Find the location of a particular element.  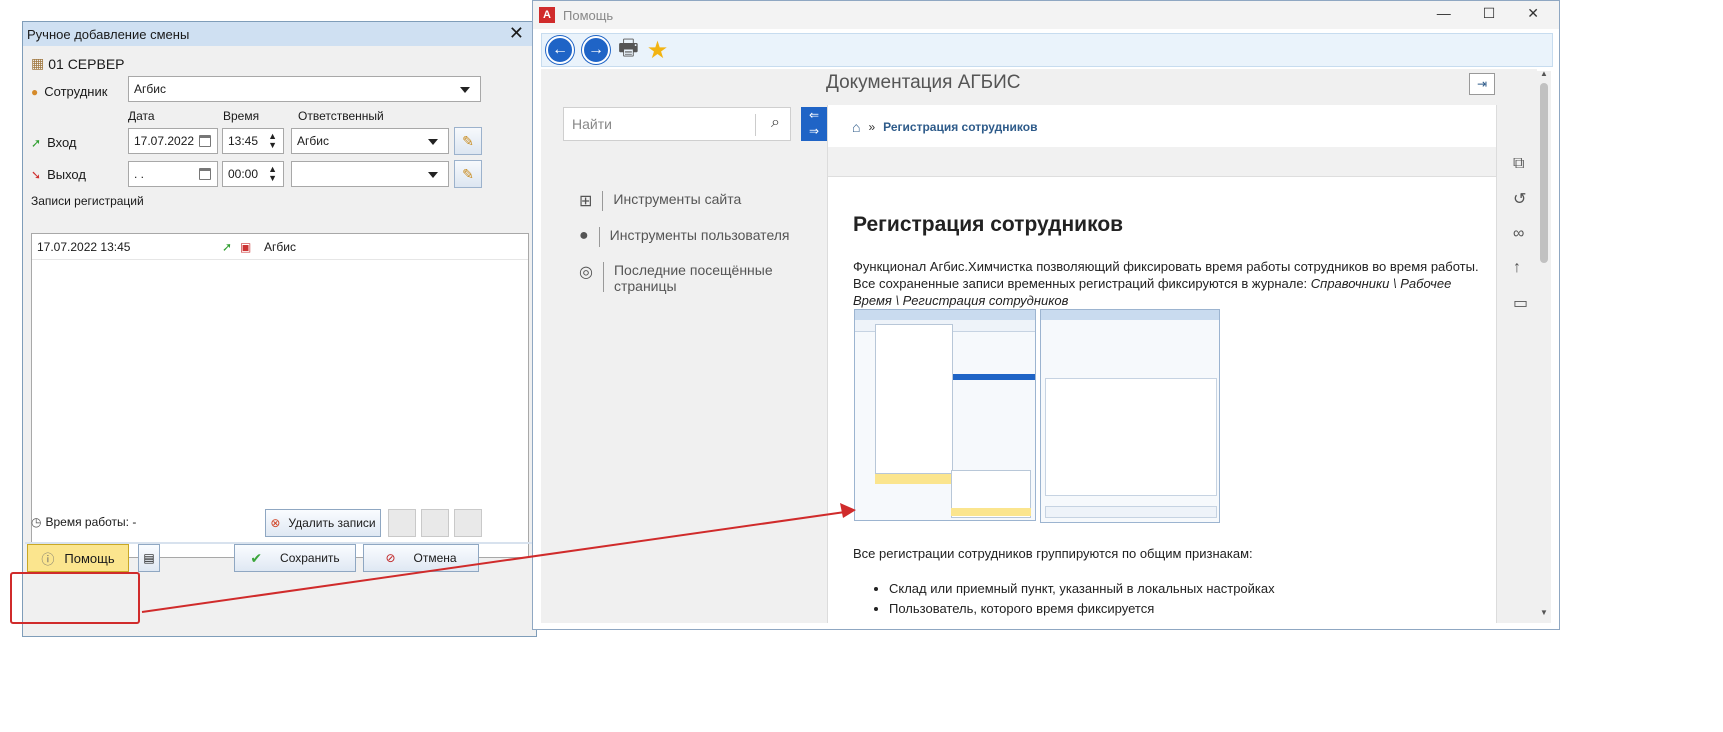

film-icon: ▤ is located at coordinates (149, 558).